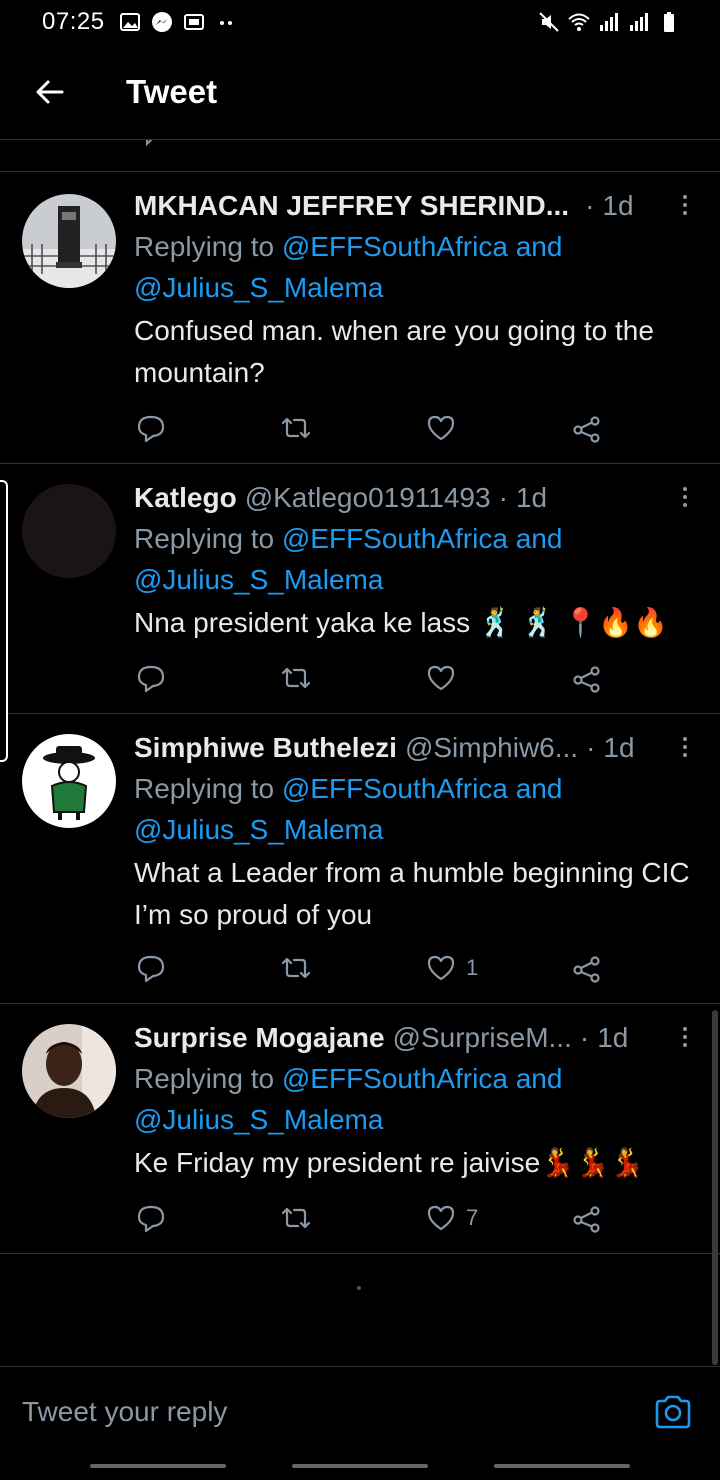 This screenshot has width=720, height=1480. I want to click on navigation-bar, so click(360, 1468).